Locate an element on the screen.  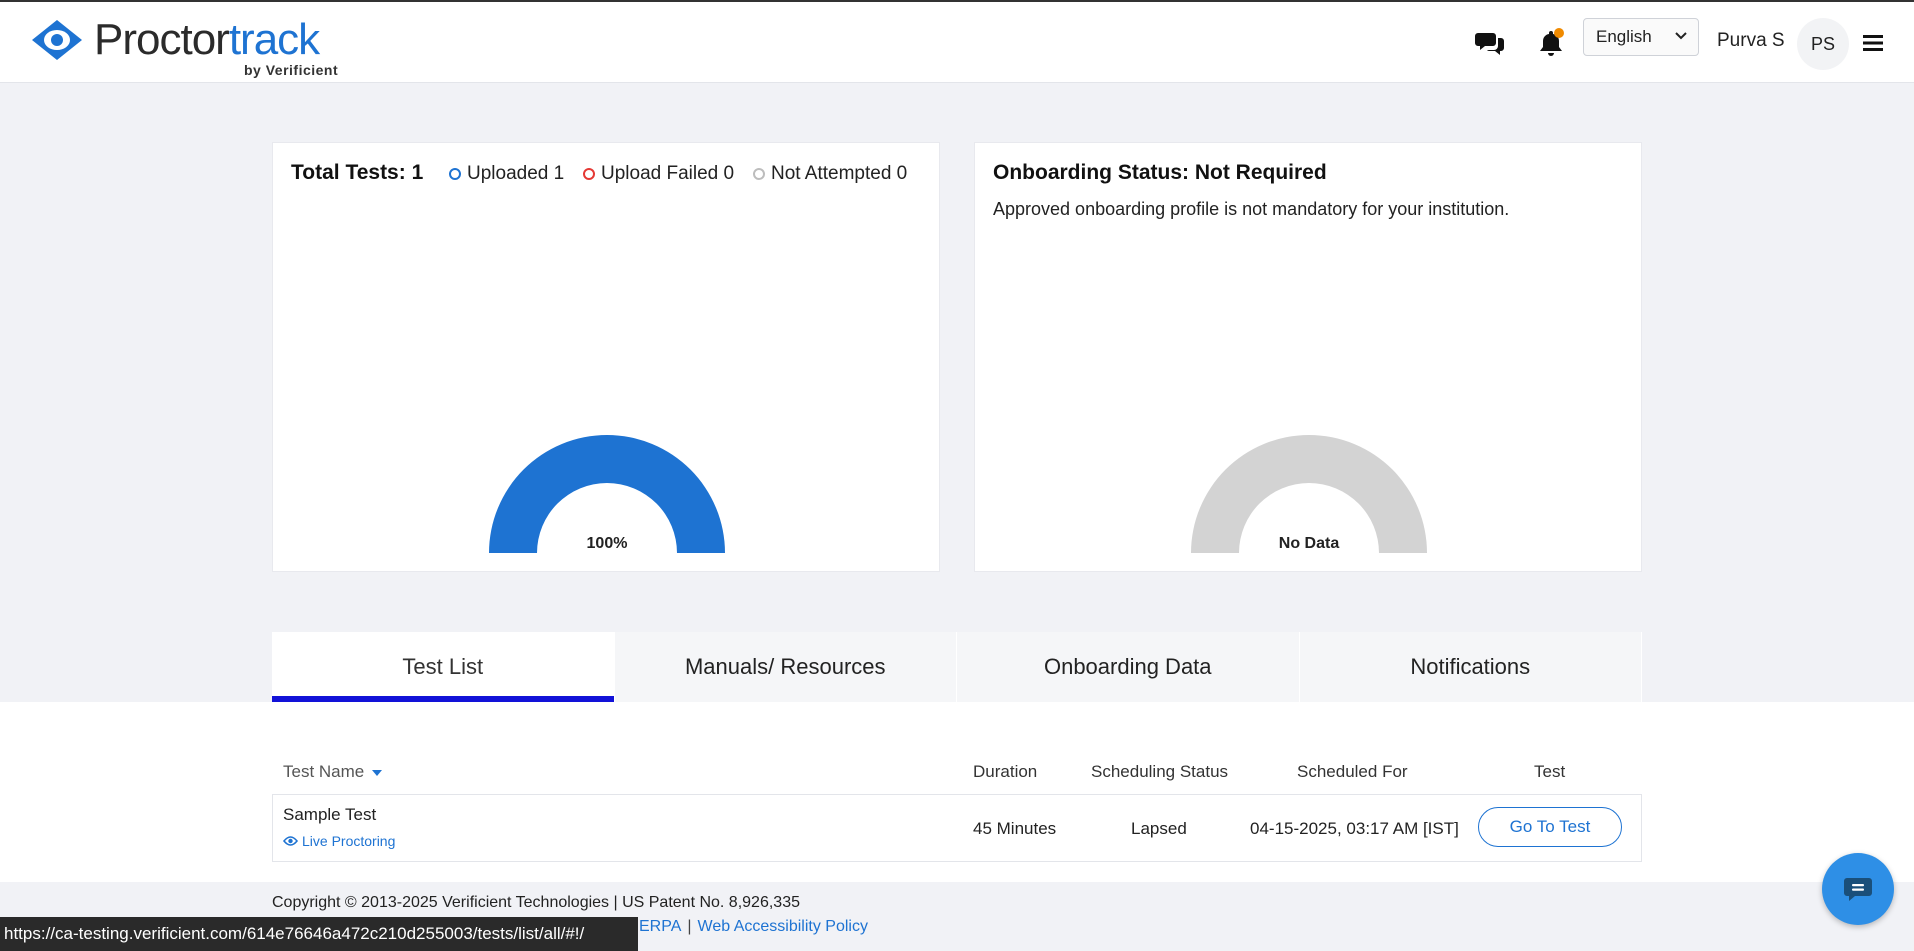
chat-bubble-icon is located at coordinates (1858, 889).